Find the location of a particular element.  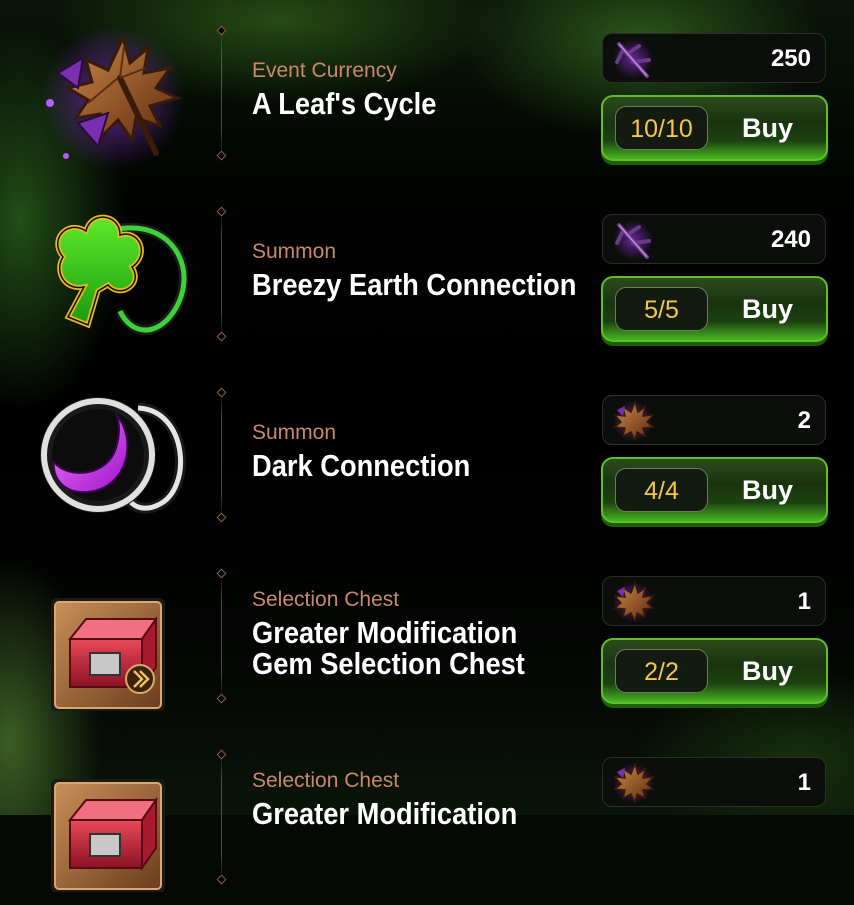

purchase-count: 10/10 is located at coordinates (661, 128).